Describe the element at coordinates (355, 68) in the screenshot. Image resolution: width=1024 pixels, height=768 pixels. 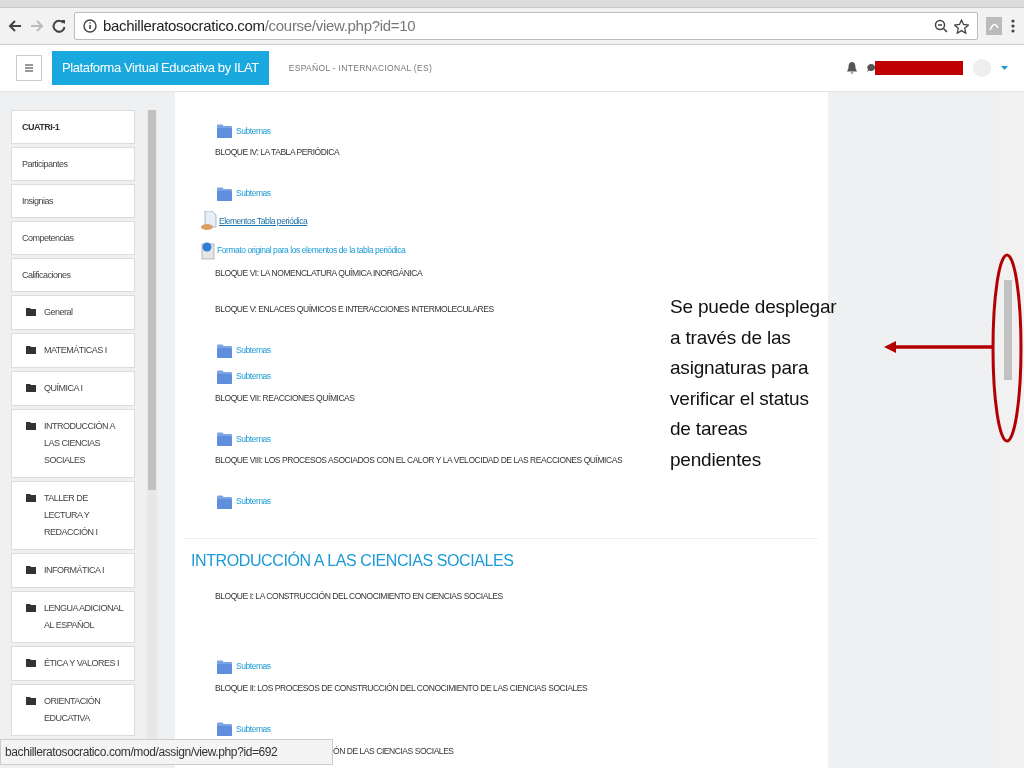
I see `language-menu: ESPAÑOL - INTERNACIONAL (ES)` at that location.